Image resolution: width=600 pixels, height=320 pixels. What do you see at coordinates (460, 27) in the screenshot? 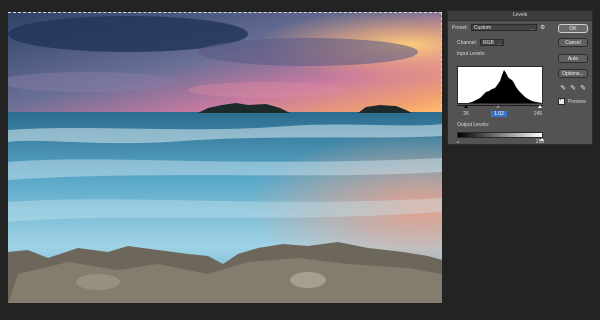
I see `preset-label: Preset:` at bounding box center [460, 27].